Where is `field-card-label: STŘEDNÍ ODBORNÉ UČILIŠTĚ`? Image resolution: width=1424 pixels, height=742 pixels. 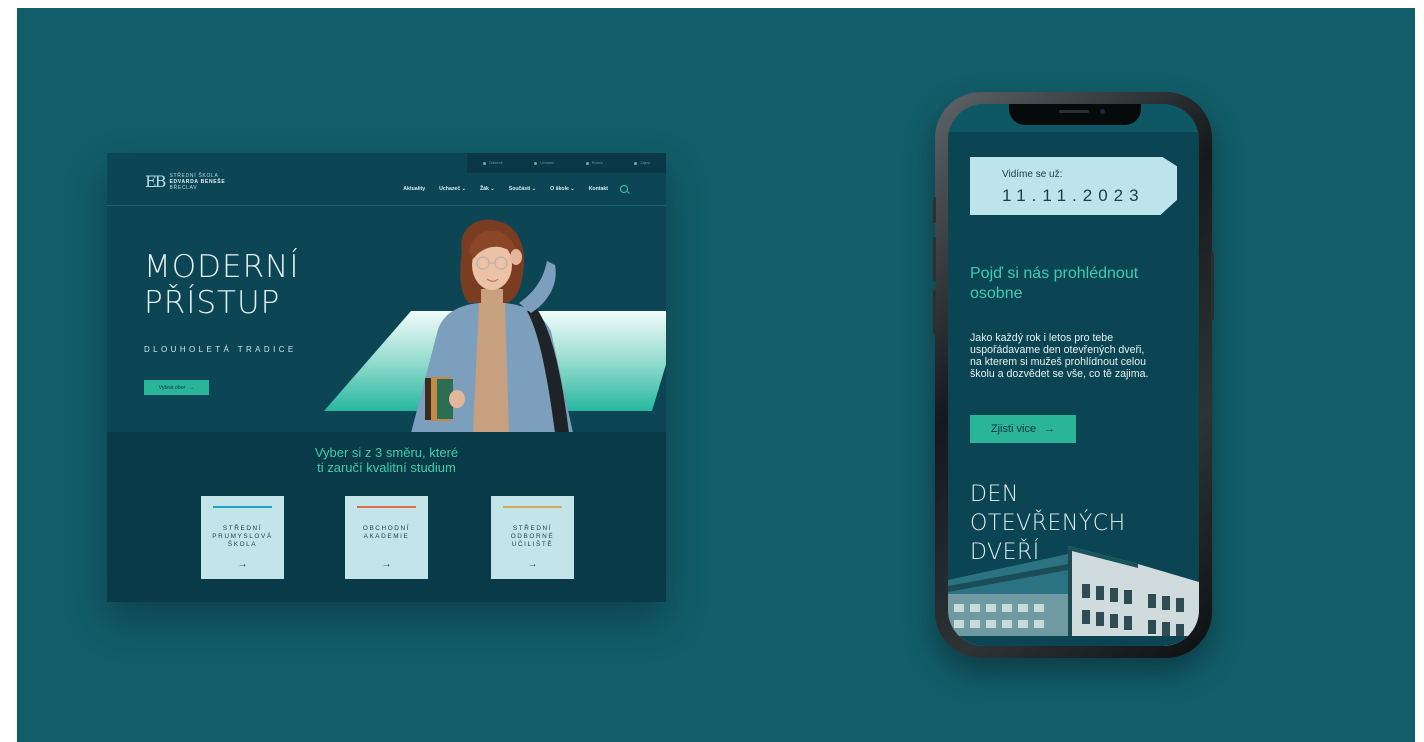 field-card-label: STŘEDNÍ ODBORNÉ UČILIŠTĚ is located at coordinates (532, 536).